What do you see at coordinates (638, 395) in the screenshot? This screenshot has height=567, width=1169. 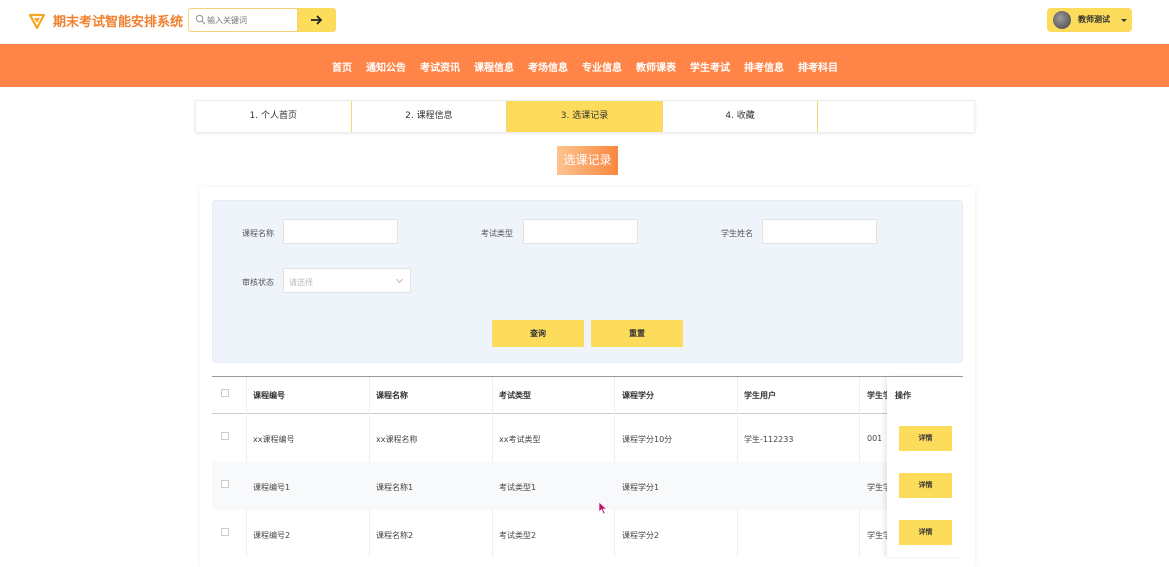 I see `header-credit: 课程学分` at bounding box center [638, 395].